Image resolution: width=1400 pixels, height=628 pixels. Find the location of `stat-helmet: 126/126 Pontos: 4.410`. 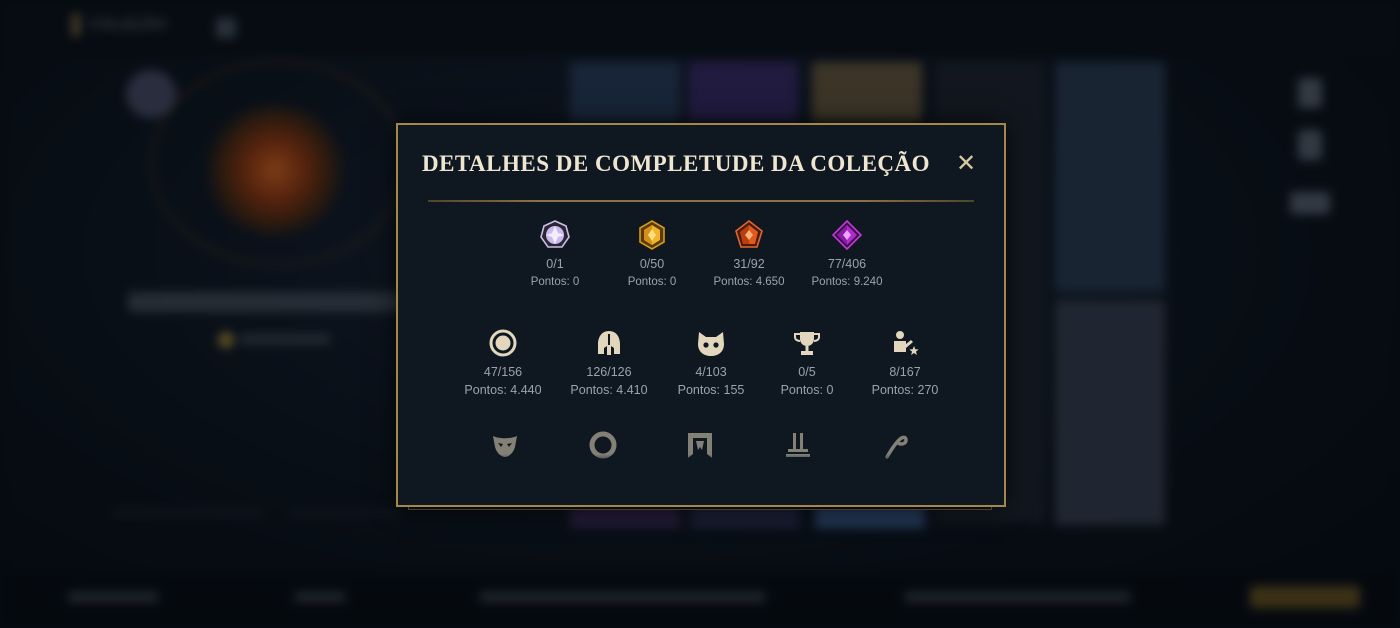

stat-helmet: 126/126 Pontos: 4.410 is located at coordinates (609, 363).